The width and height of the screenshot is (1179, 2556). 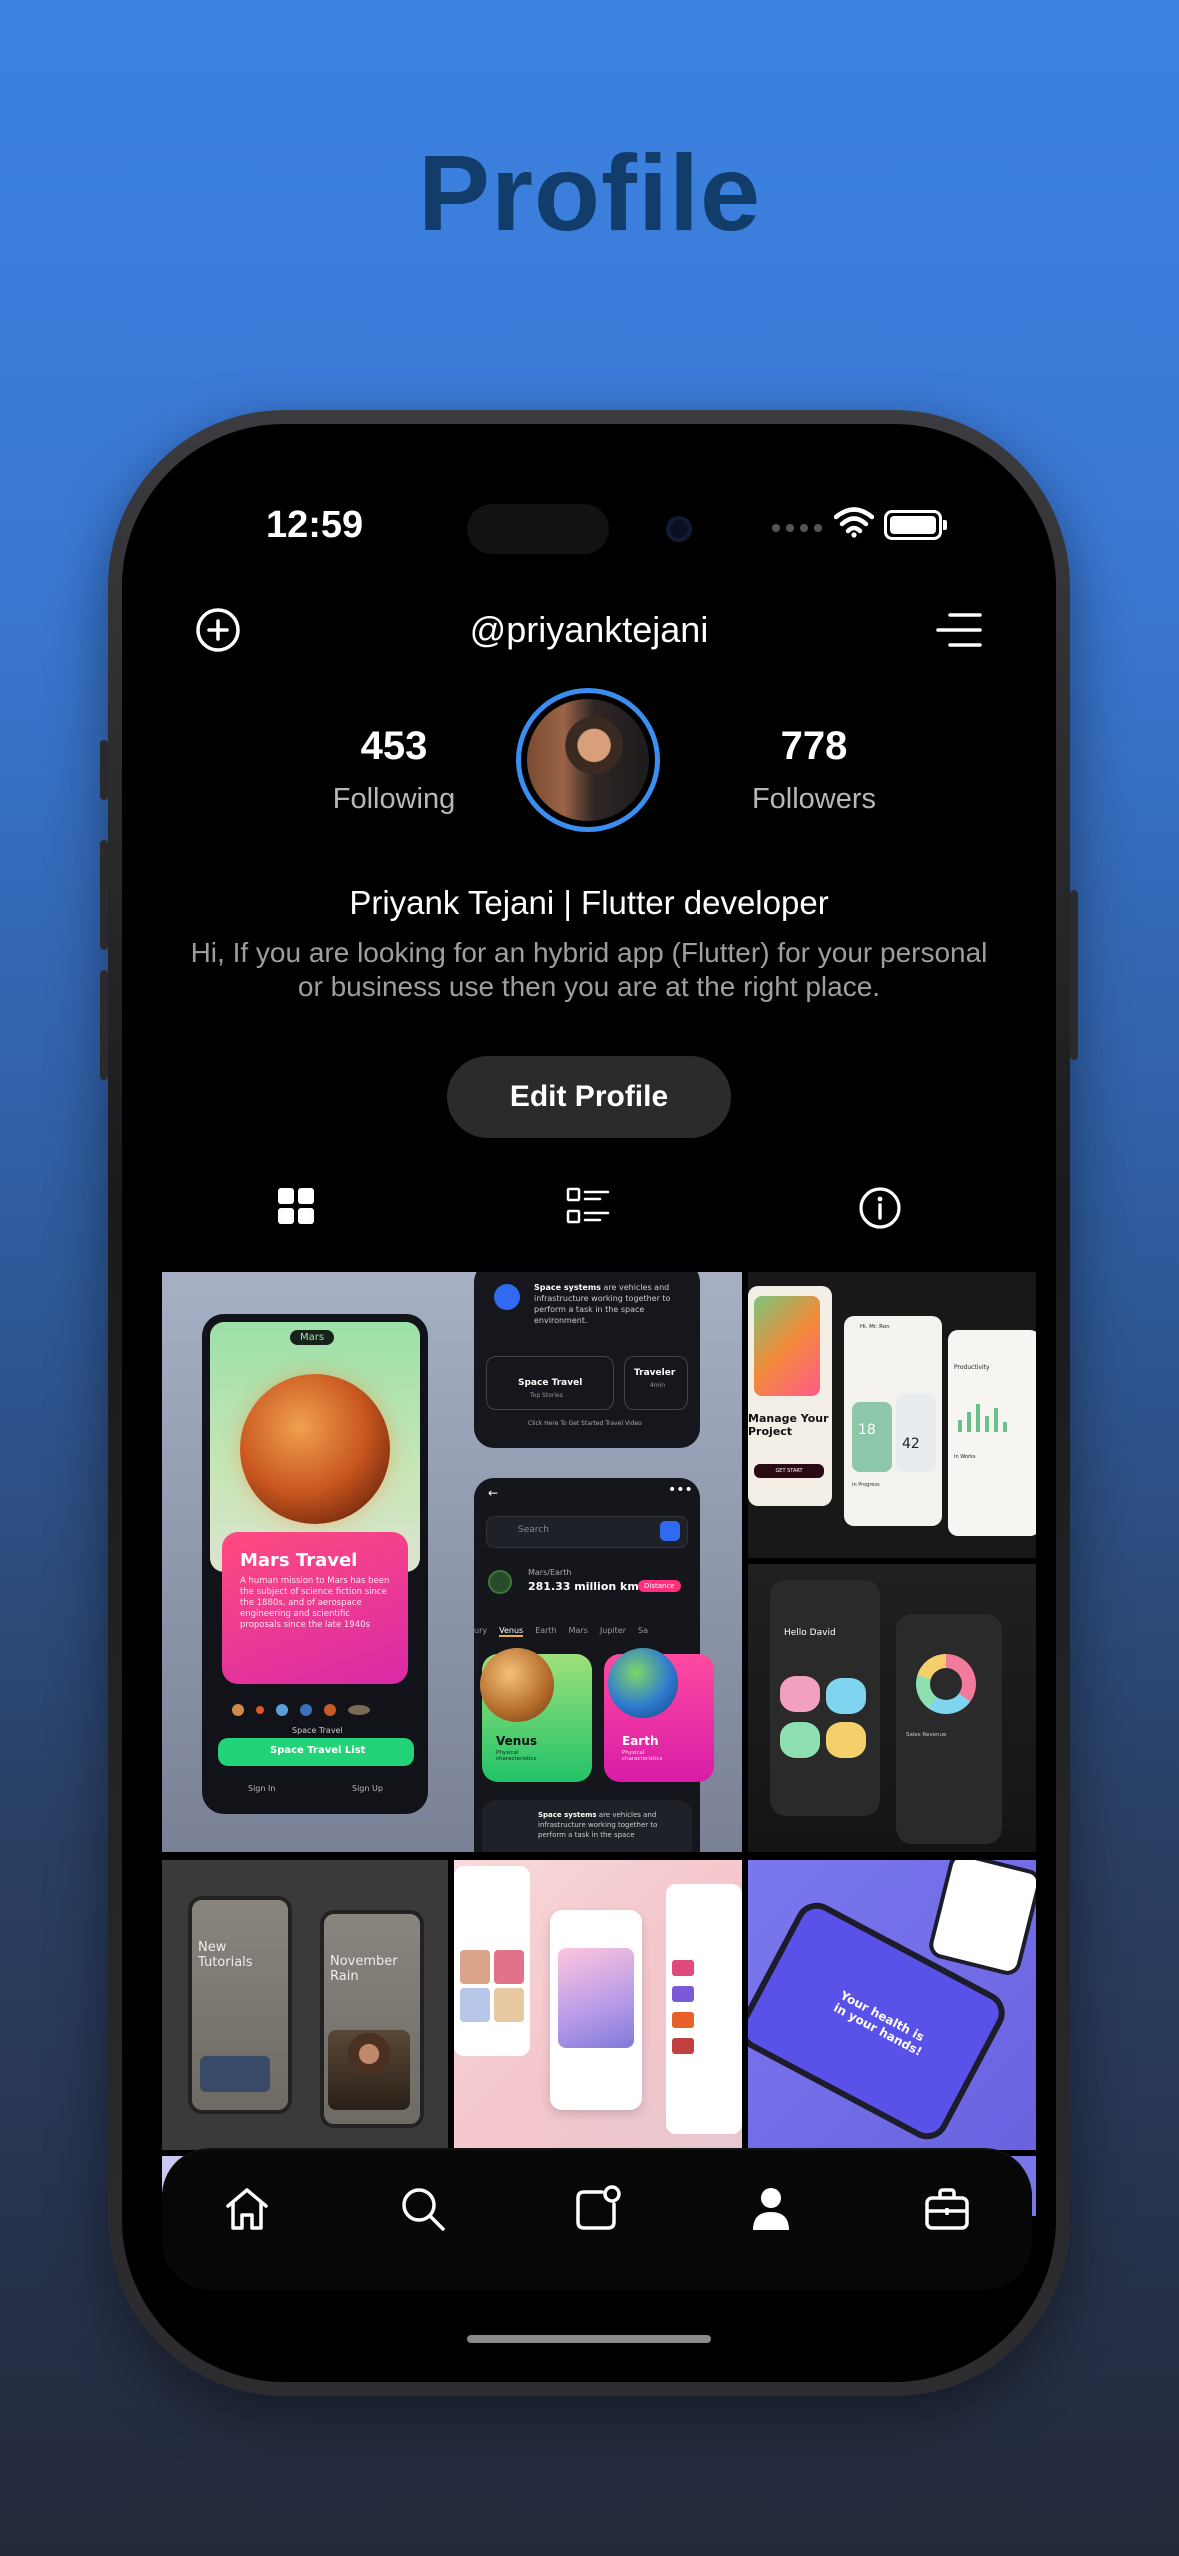 I want to click on planet-tab-active: Venus, so click(x=511, y=1631).